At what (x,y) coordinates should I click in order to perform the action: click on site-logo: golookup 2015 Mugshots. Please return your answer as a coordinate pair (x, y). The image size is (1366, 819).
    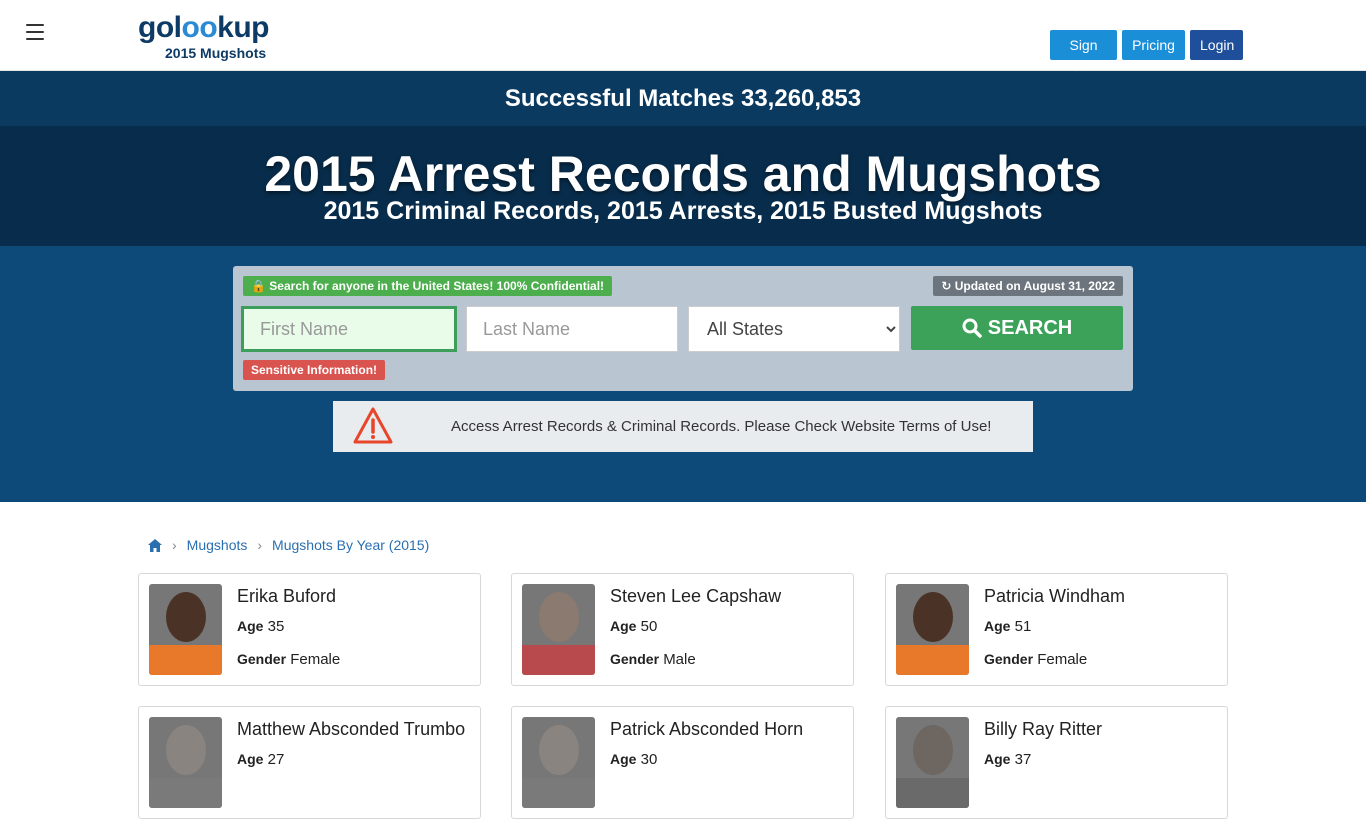
    Looking at the image, I should click on (208, 37).